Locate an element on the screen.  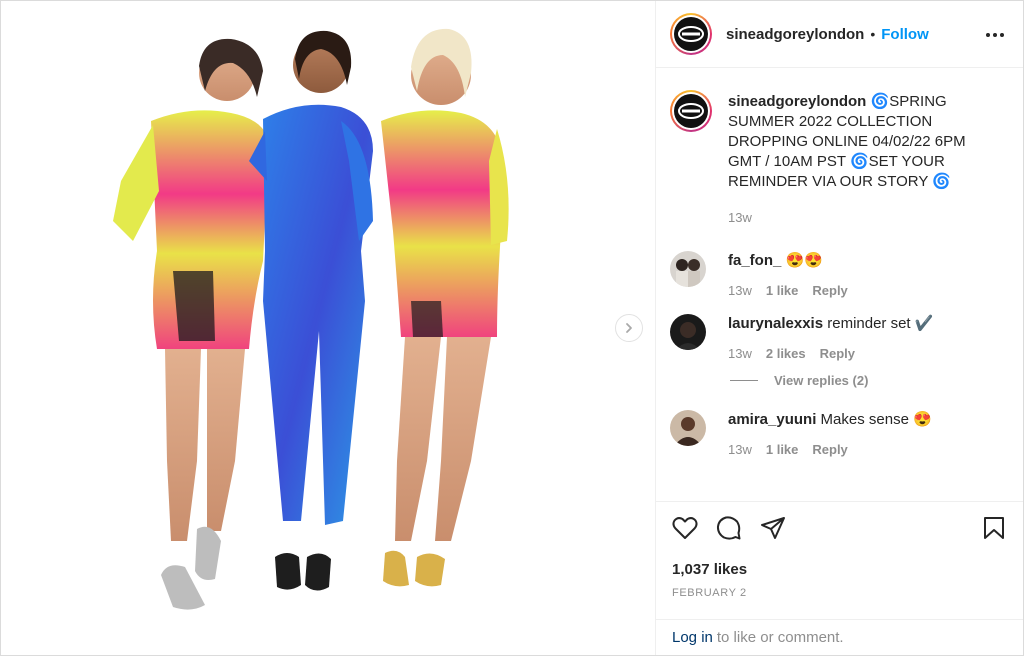
comment-username: amira_yuuni is located at coordinates (772, 419).